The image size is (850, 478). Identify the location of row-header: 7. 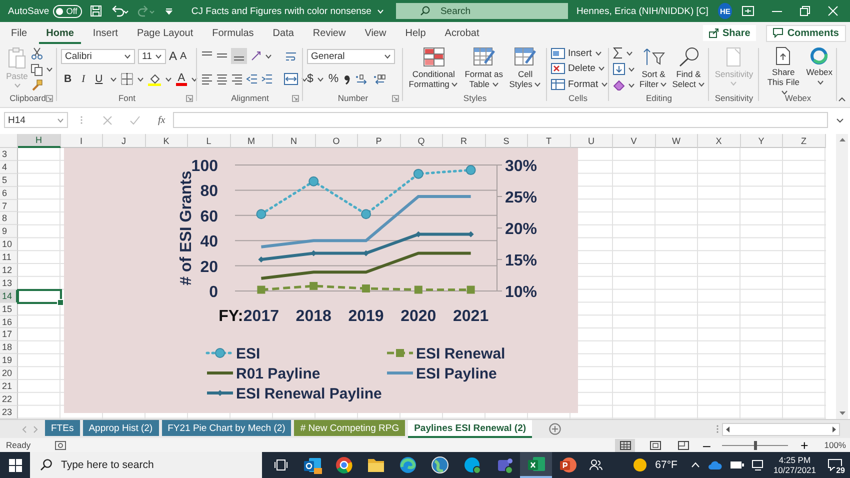
(9, 206).